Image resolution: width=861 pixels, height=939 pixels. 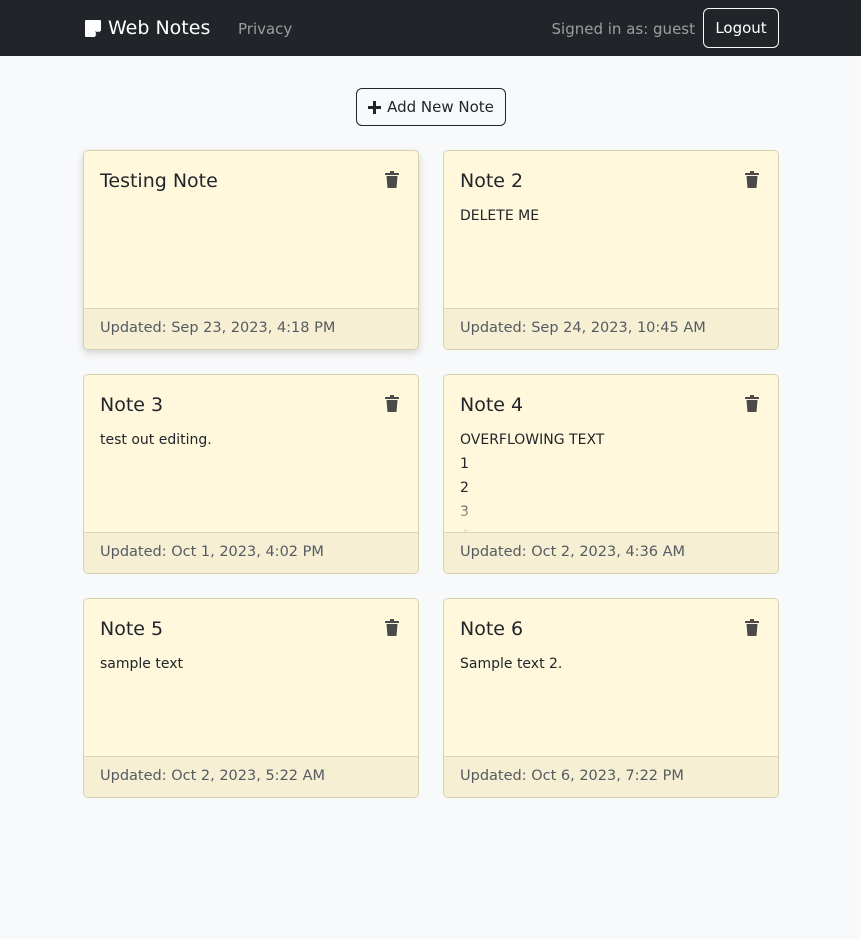 I want to click on note-updated-timestamp: Updated: Sep 23, 2023, 4:18 PM, so click(x=251, y=328).